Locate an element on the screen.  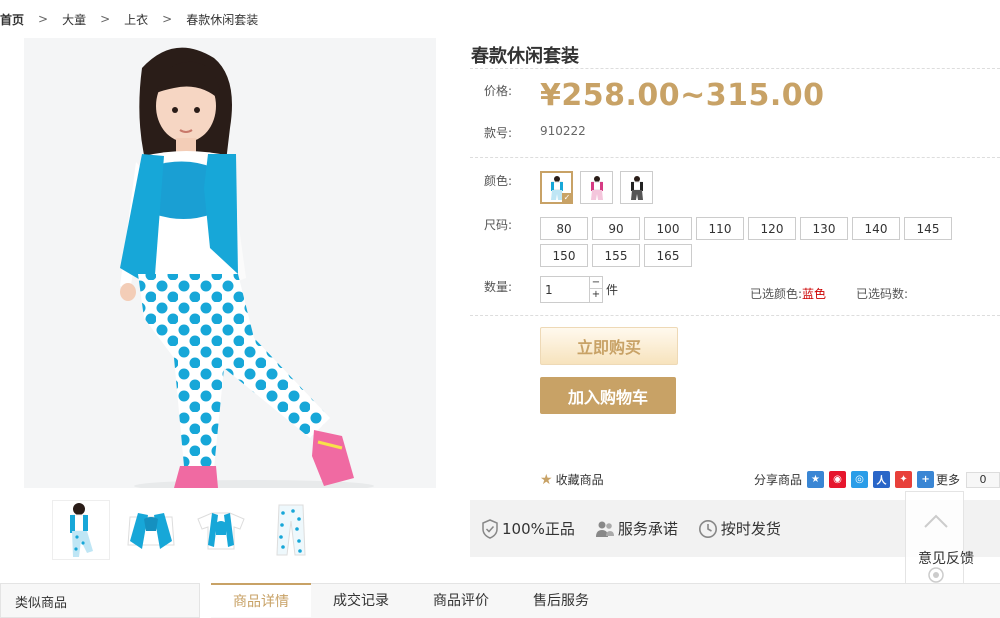
guarantee-delivery: 按时发货 is located at coordinates (739, 528).